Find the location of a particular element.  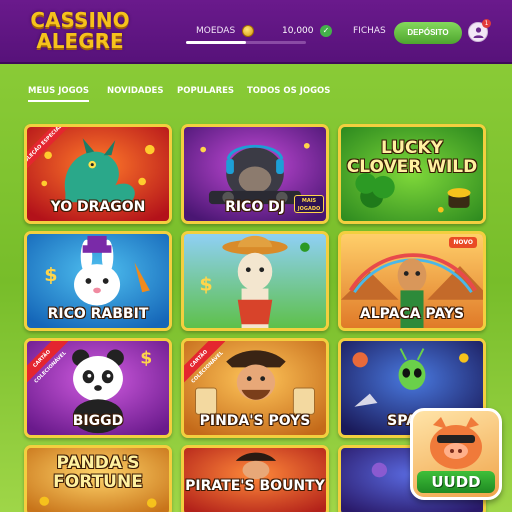

check-icon: ✓ is located at coordinates (326, 31).